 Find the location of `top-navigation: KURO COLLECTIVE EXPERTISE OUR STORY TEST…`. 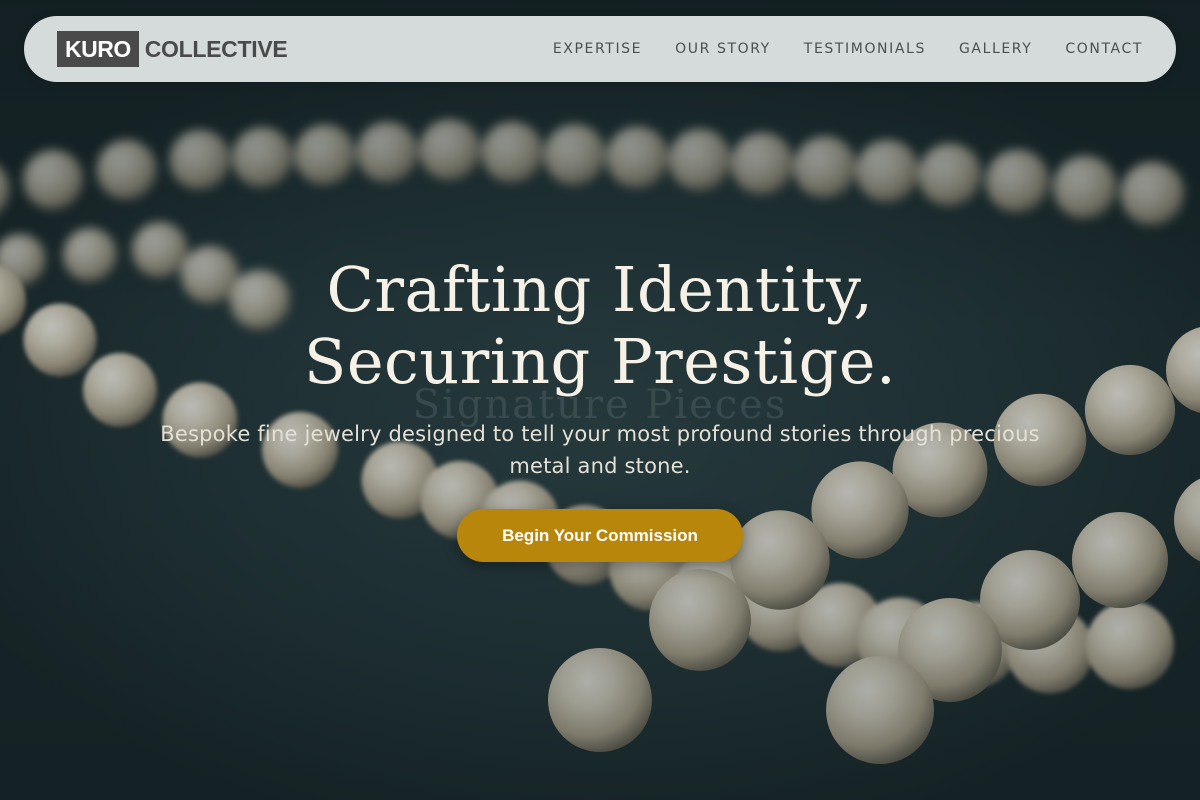

top-navigation: KURO COLLECTIVE EXPERTISE OUR STORY TEST… is located at coordinates (600, 49).